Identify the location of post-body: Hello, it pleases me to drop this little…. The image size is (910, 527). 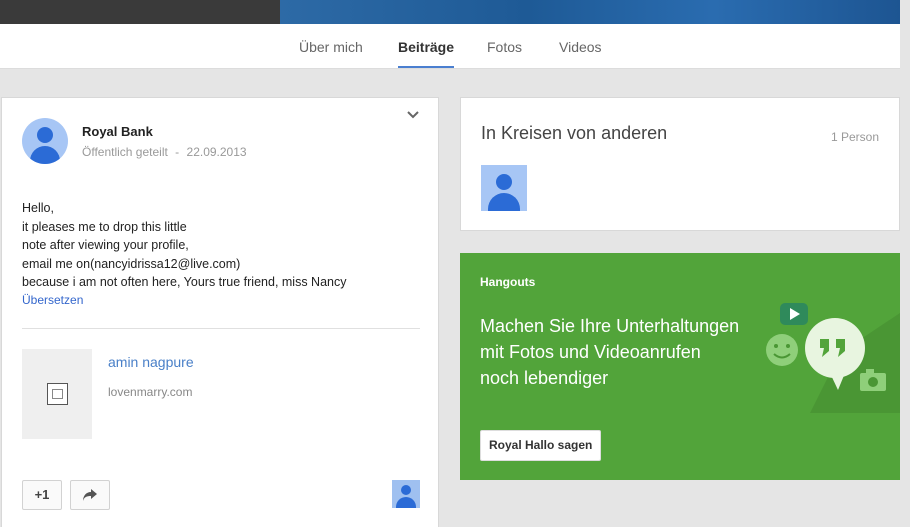
(222, 245).